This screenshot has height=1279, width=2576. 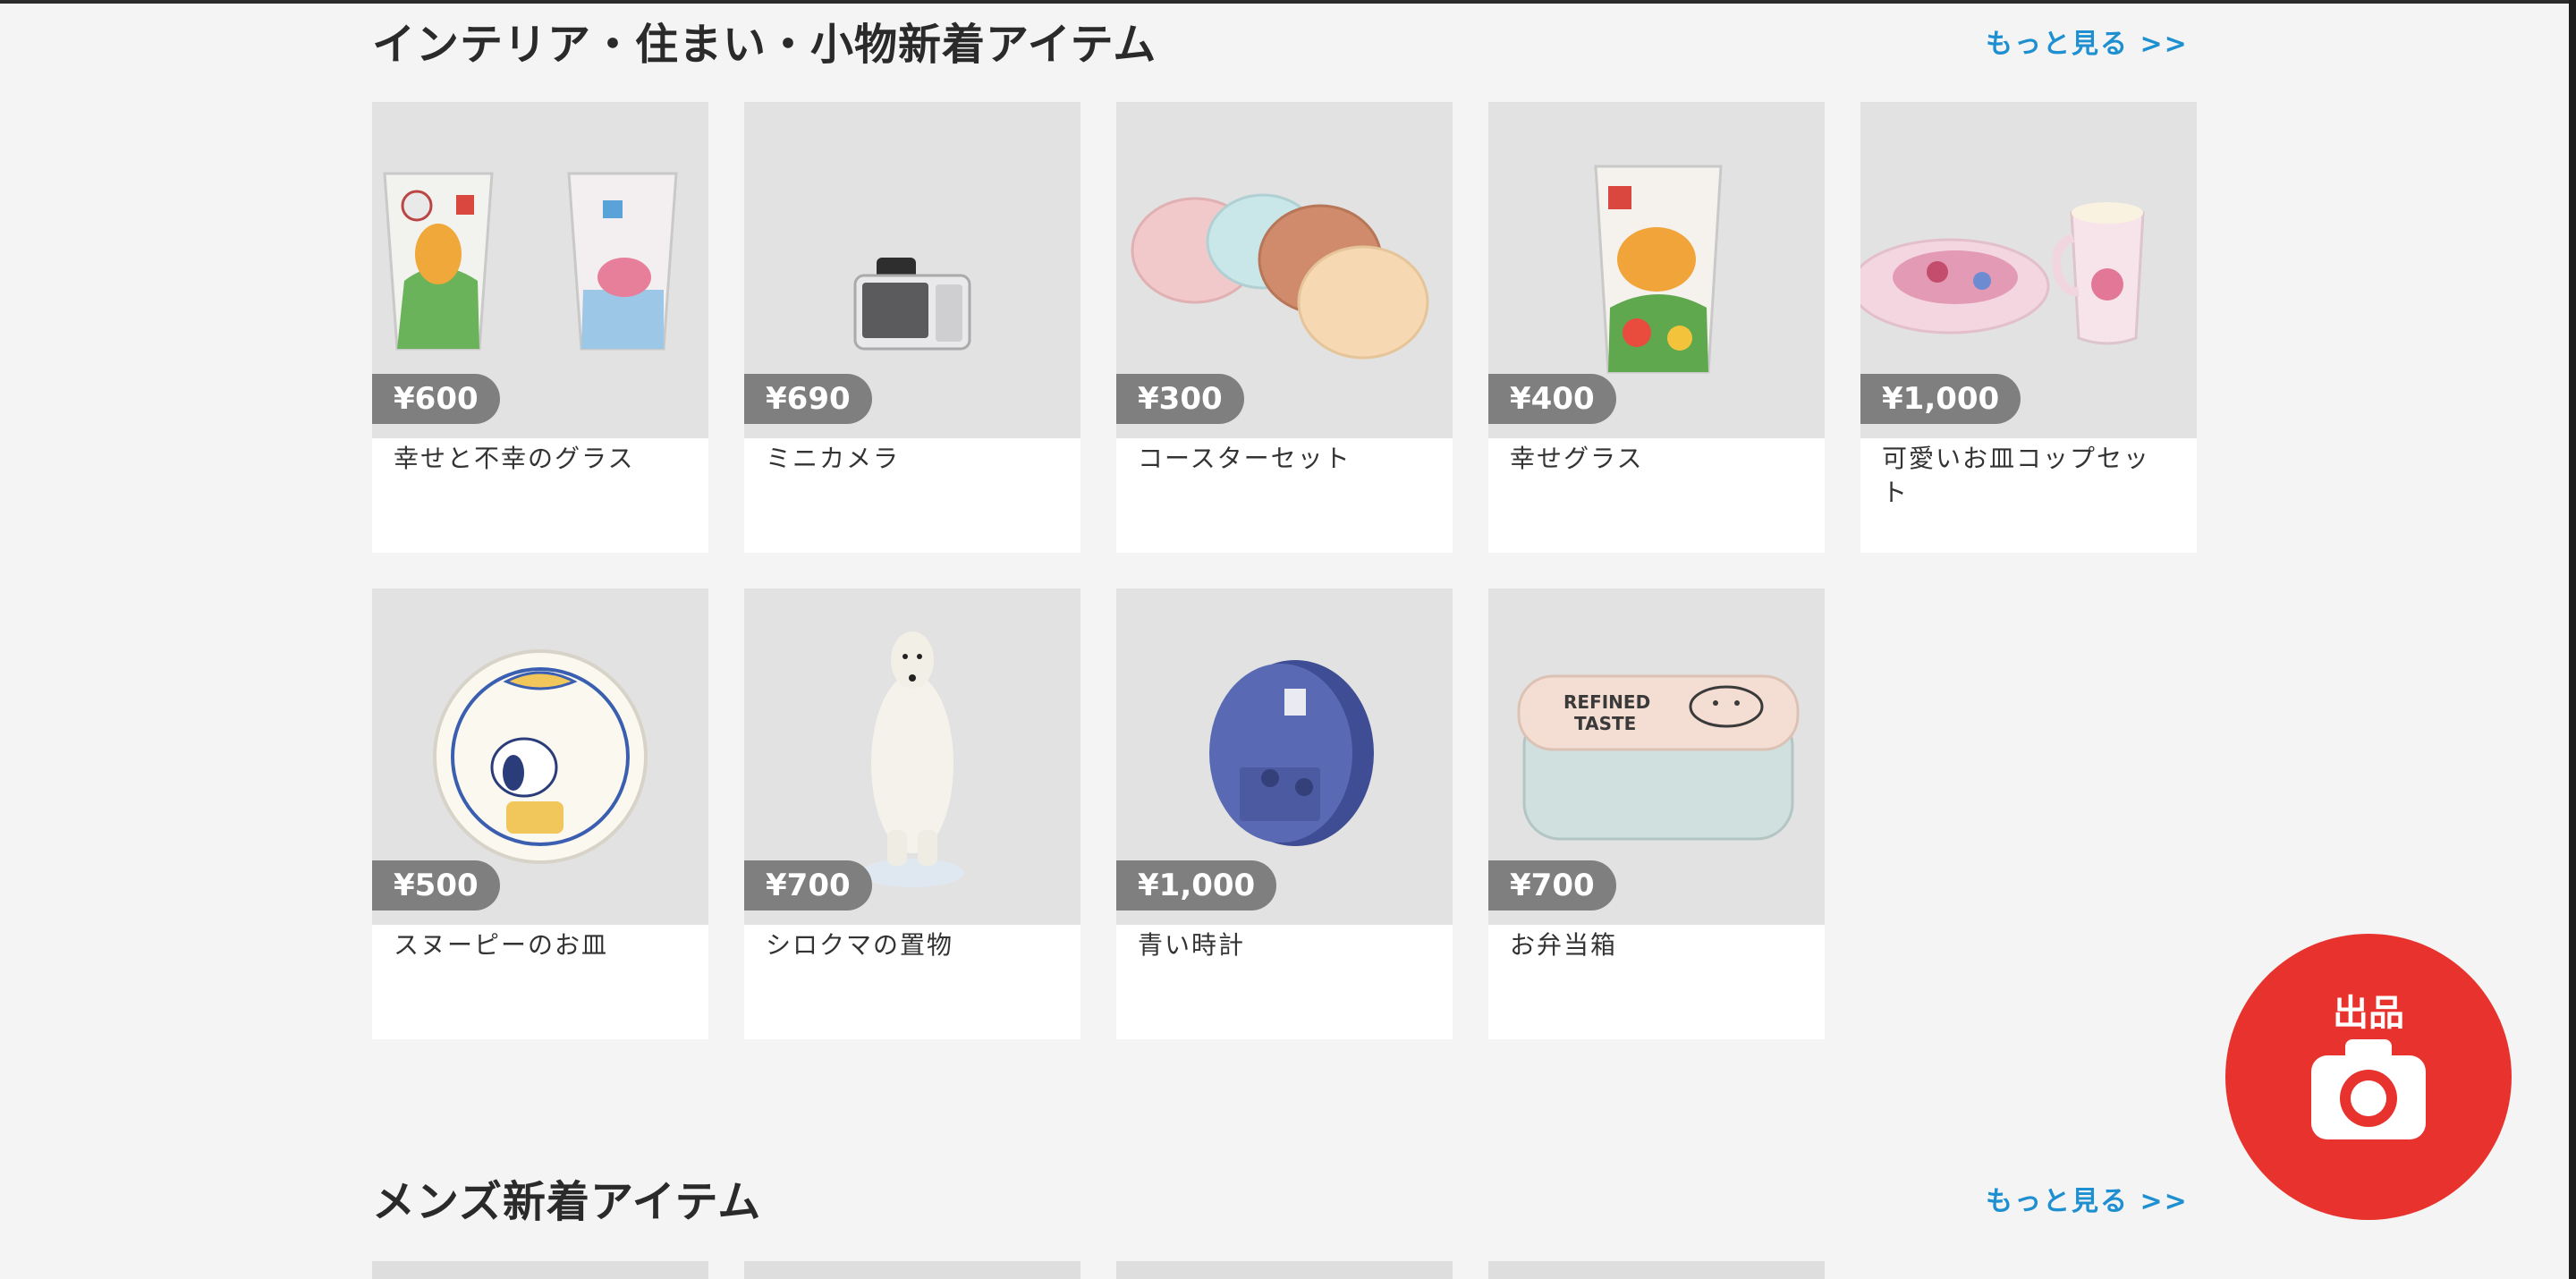 What do you see at coordinates (1605, 724) in the screenshot?
I see `bento-text-line2: TASTE` at bounding box center [1605, 724].